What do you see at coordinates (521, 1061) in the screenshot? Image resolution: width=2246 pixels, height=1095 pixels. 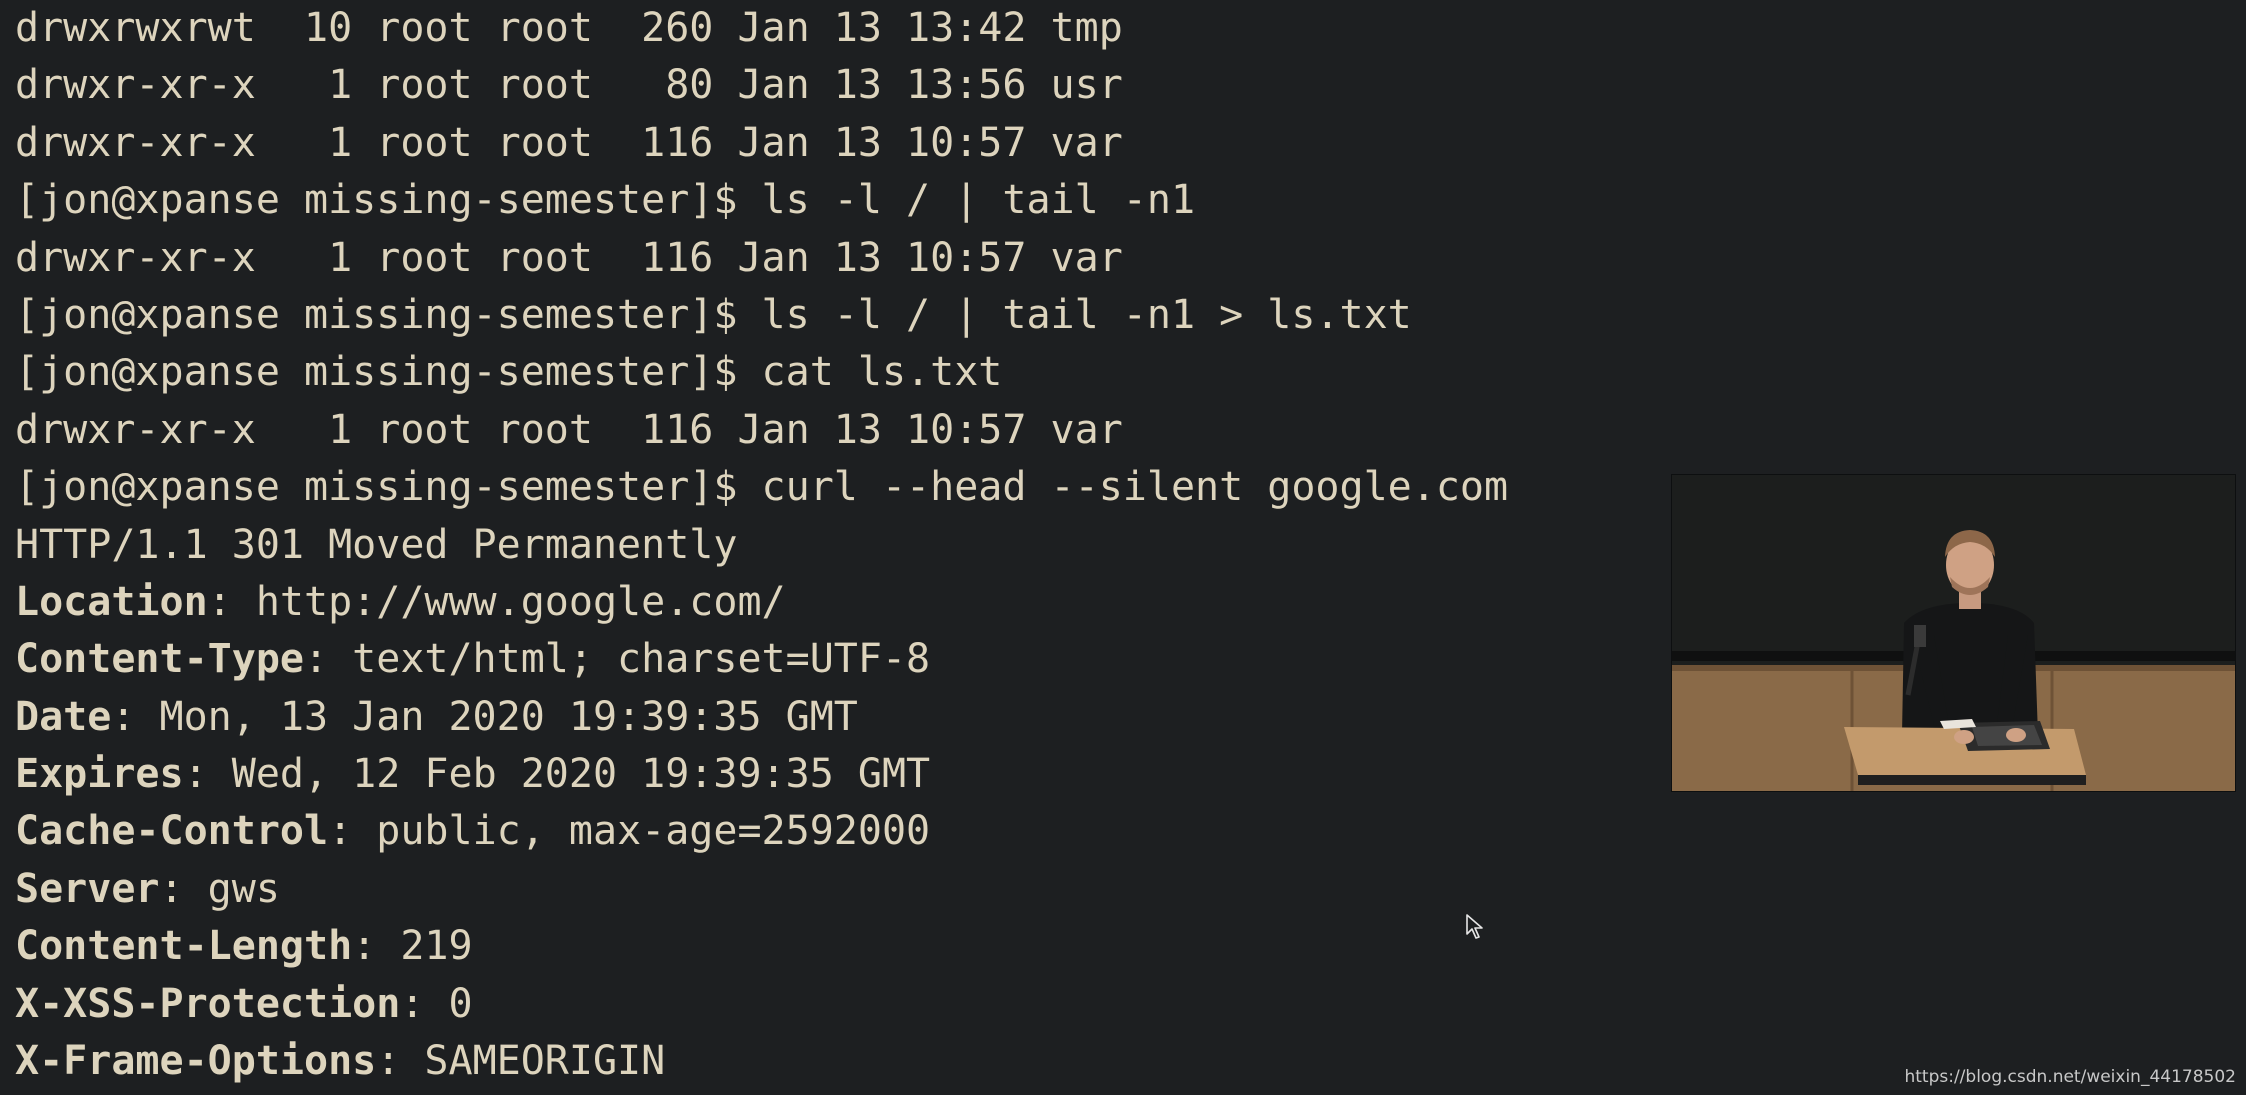 I see `http-header-value: : SAMEORIGIN` at bounding box center [521, 1061].